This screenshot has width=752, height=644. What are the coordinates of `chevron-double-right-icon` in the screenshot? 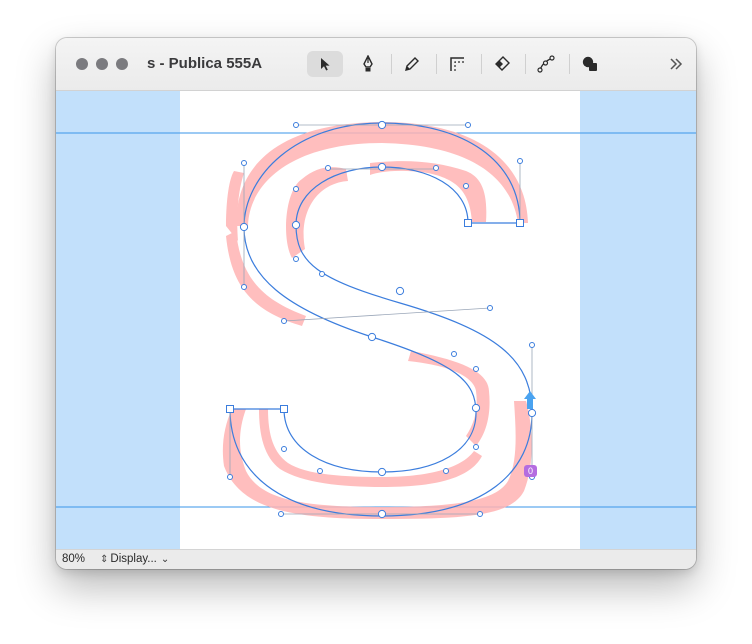 It's located at (676, 64).